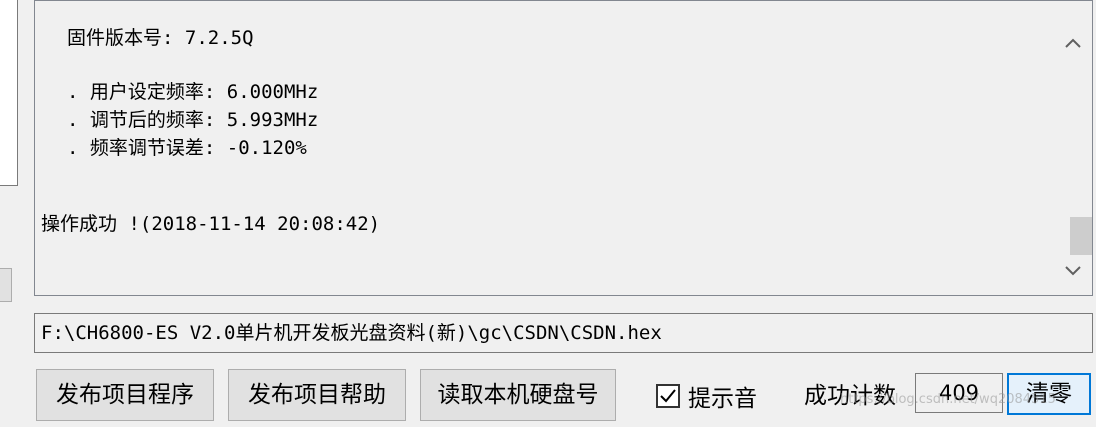 Image resolution: width=1096 pixels, height=427 pixels. Describe the element at coordinates (1073, 148) in the screenshot. I see `log-scrollbar` at that location.